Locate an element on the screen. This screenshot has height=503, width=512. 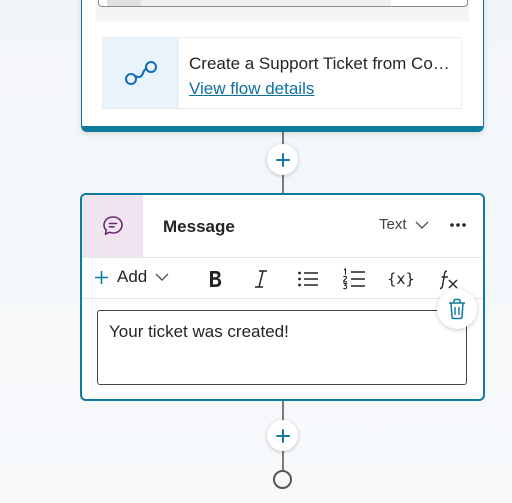
flow-connector-icon is located at coordinates (141, 73).